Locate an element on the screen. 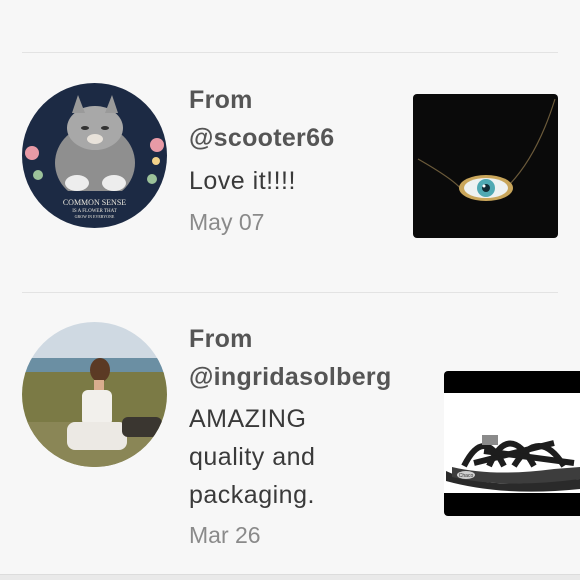  avatar-caption-line-1: COMMON SENSE is located at coordinates (94, 202).